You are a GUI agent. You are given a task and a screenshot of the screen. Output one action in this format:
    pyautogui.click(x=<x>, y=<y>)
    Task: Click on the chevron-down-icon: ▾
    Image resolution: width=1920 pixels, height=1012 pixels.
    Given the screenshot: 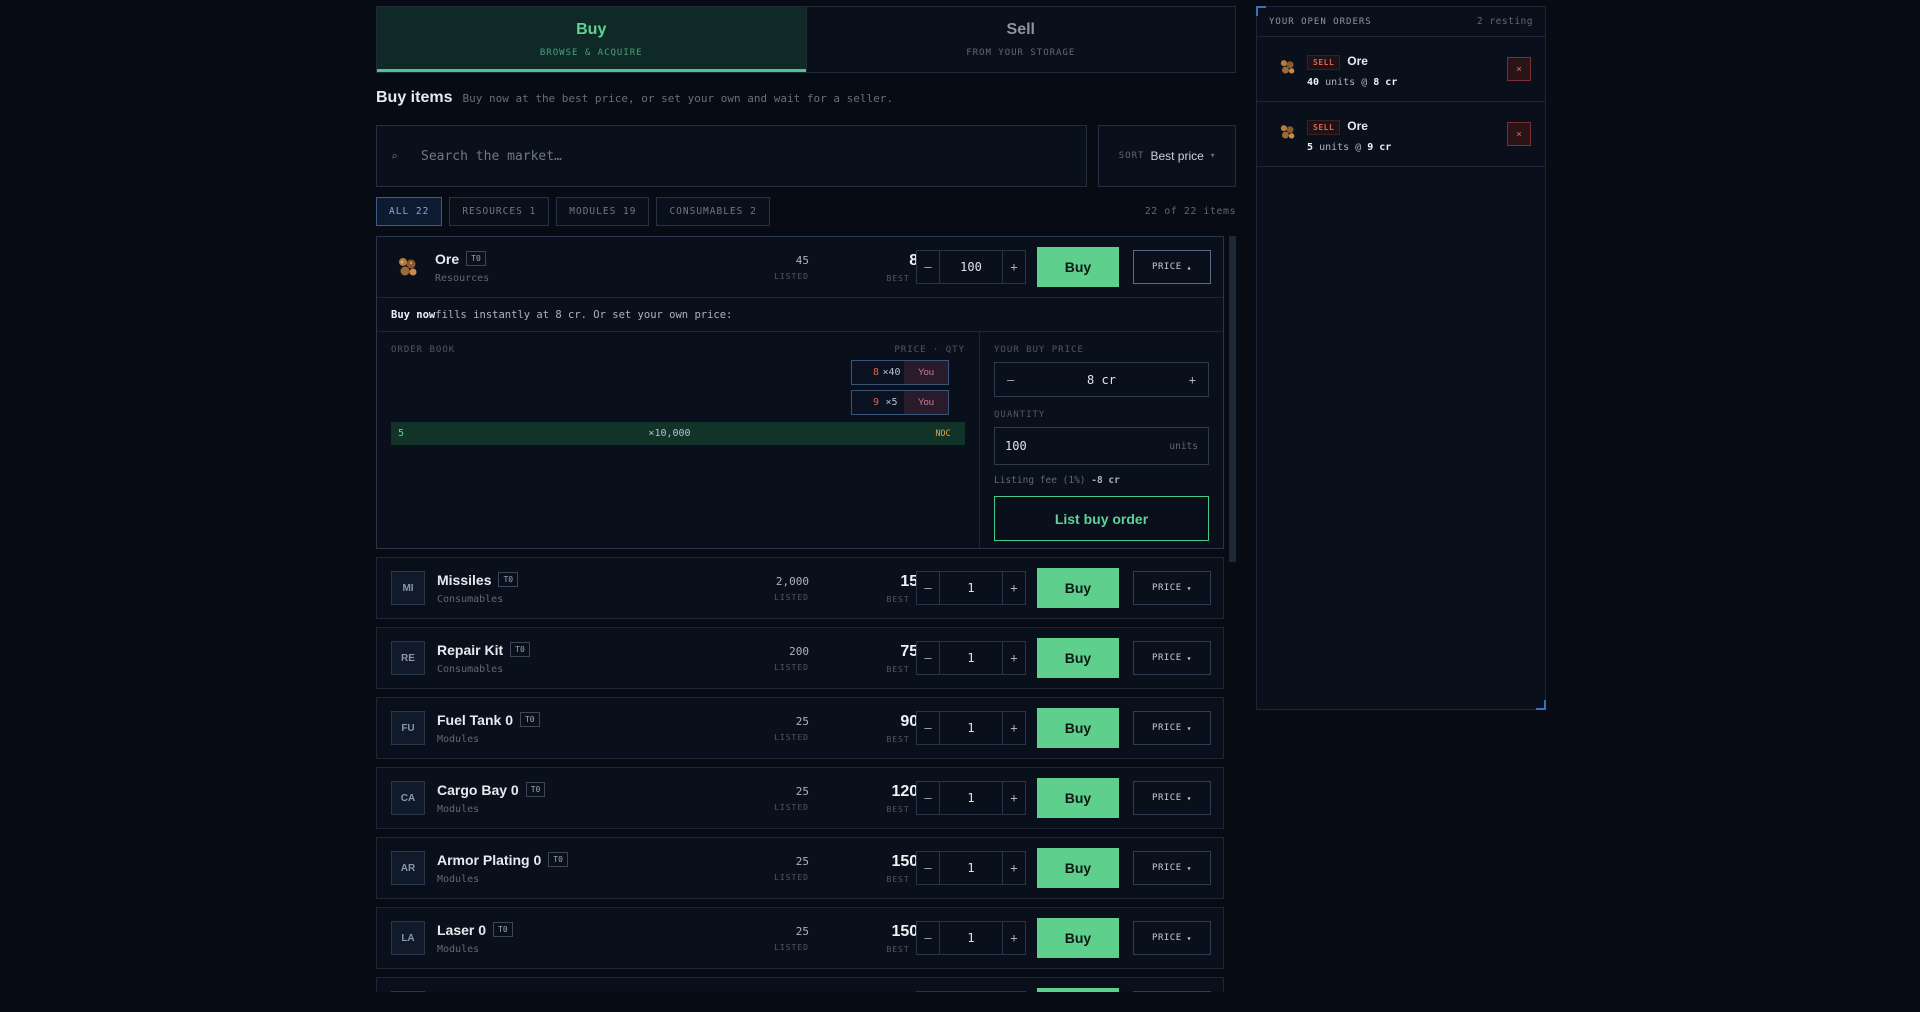 What is the action you would take?
    pyautogui.click(x=1189, y=938)
    